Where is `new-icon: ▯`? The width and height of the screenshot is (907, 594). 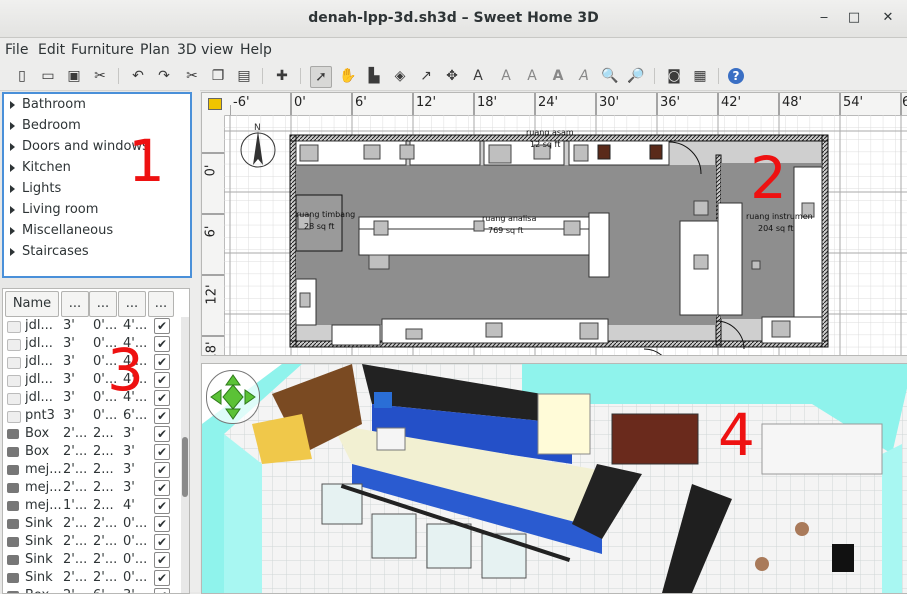 new-icon: ▯ is located at coordinates (22, 76).